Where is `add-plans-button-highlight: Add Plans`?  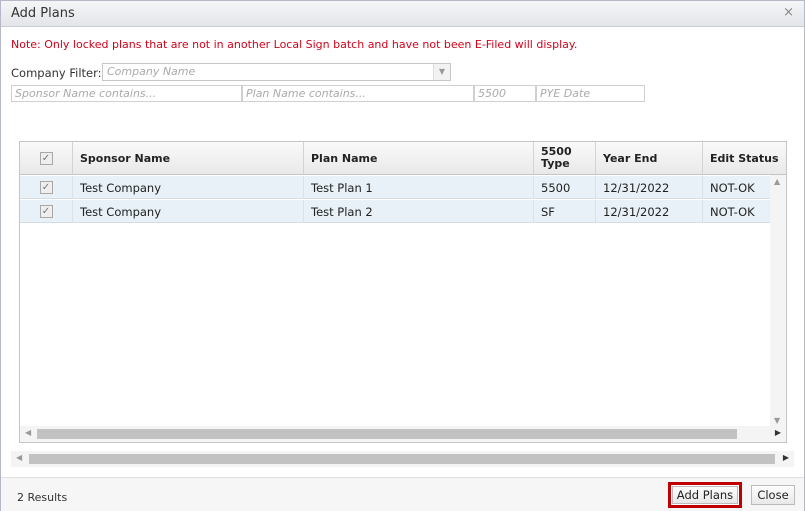
add-plans-button-highlight: Add Plans is located at coordinates (705, 495).